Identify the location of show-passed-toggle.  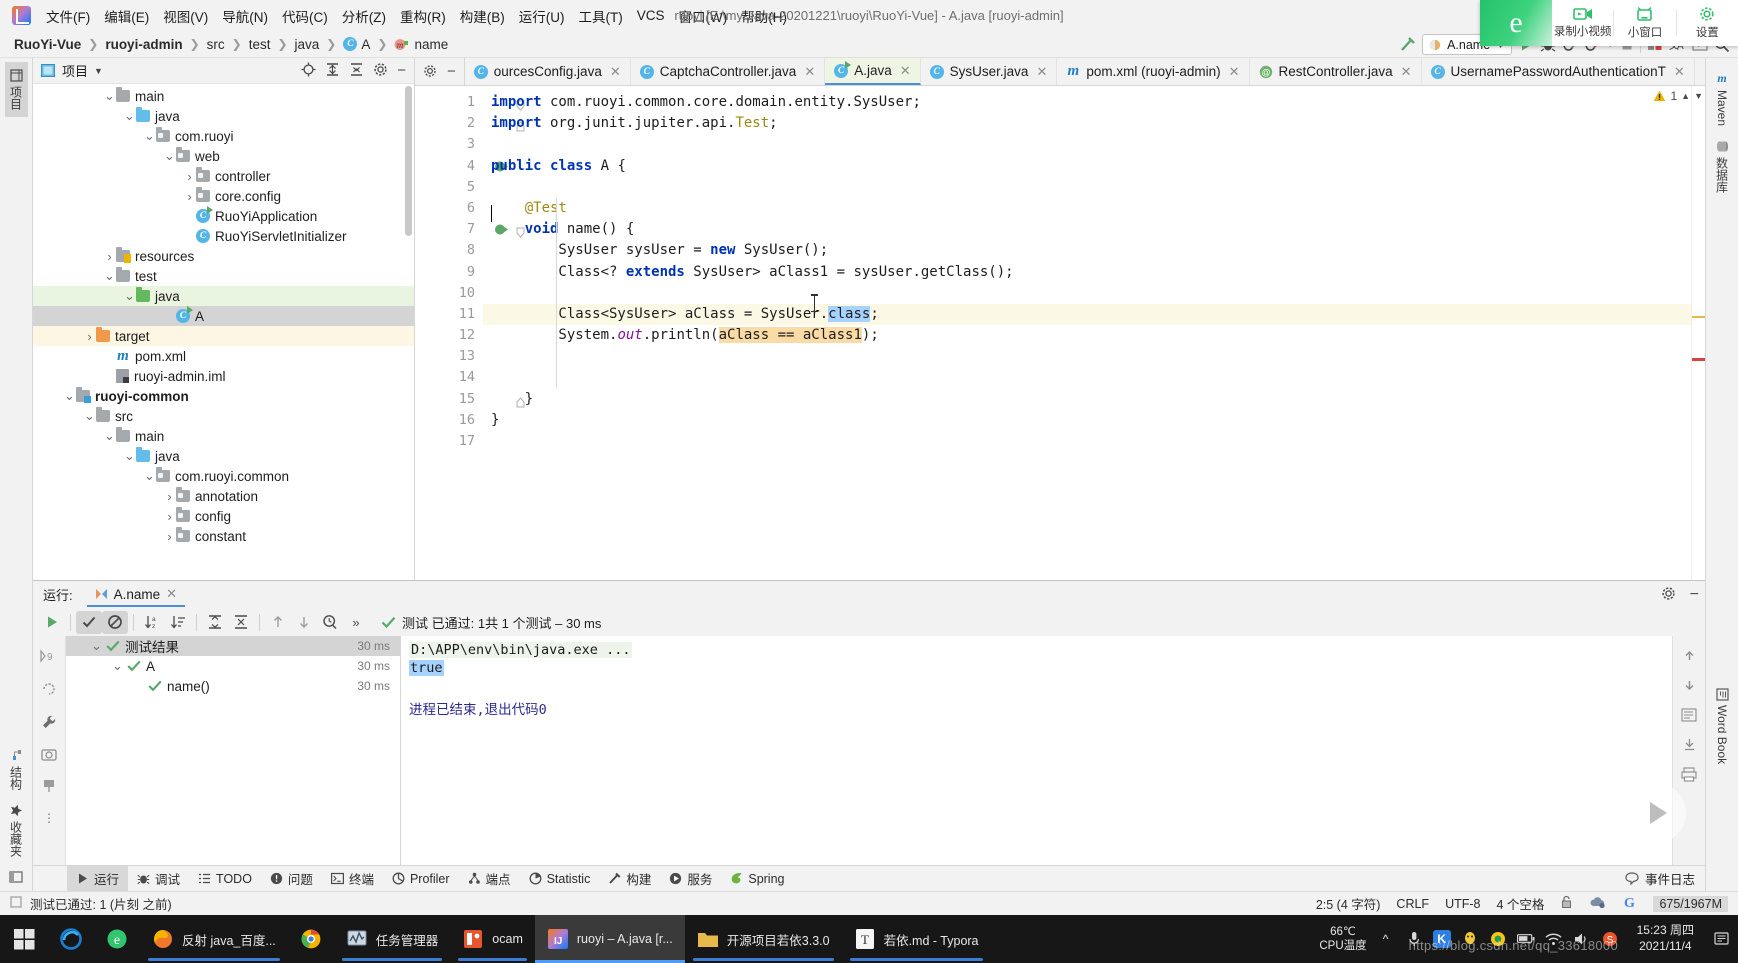
(89, 622).